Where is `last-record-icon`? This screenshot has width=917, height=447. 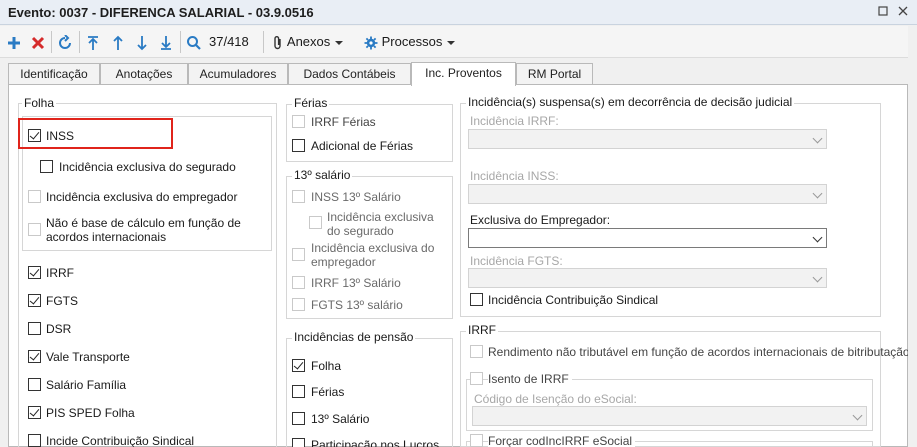 last-record-icon is located at coordinates (166, 42).